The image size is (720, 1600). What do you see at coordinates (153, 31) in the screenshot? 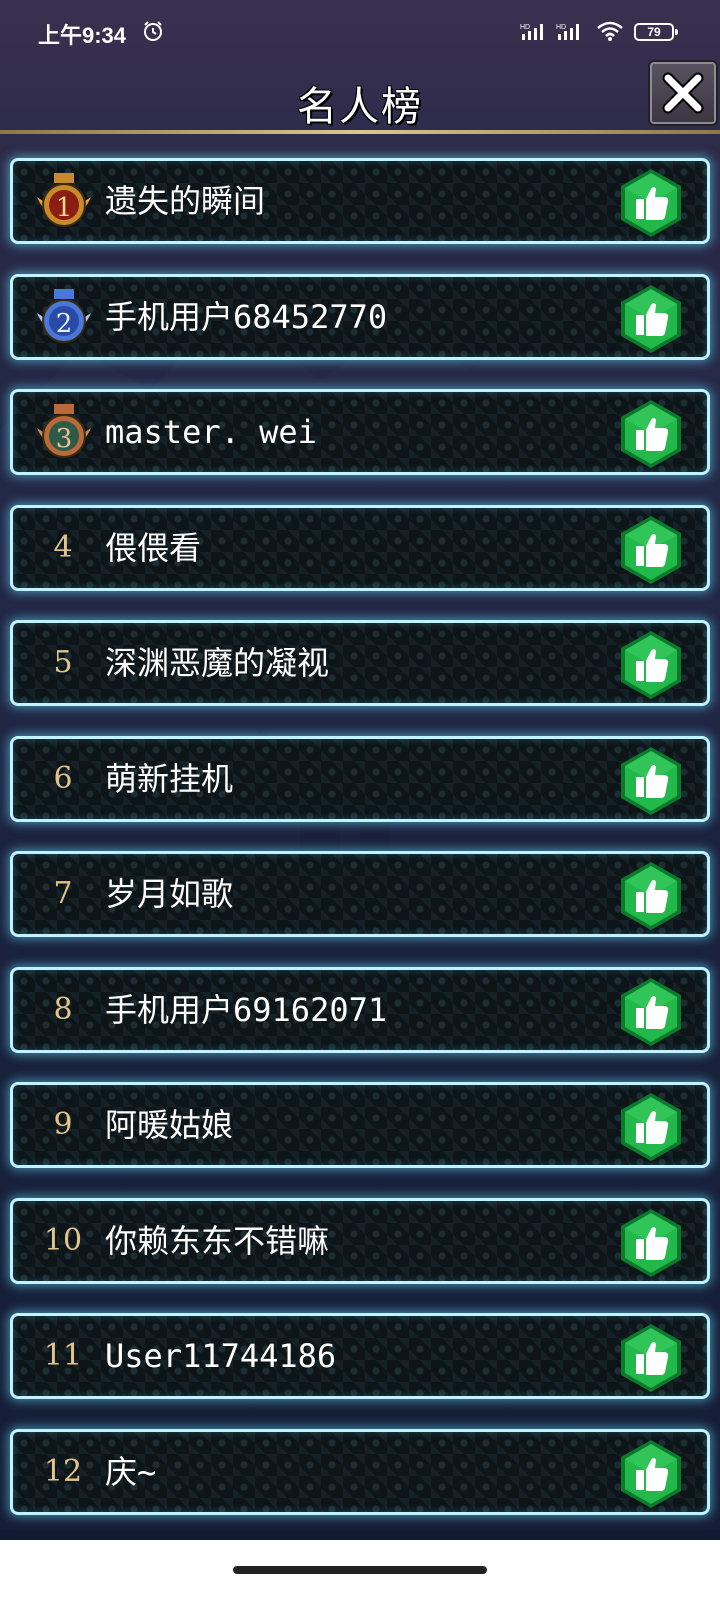
I see `alarm-icon` at bounding box center [153, 31].